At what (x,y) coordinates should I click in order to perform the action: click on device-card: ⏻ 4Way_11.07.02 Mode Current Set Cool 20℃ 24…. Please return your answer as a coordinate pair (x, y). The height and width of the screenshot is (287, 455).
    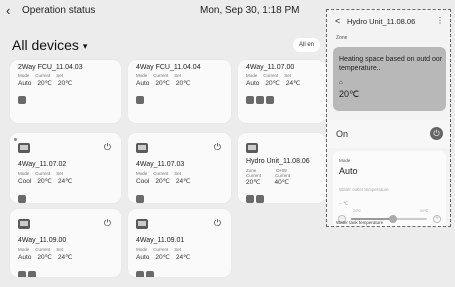
    Looking at the image, I should click on (65, 168).